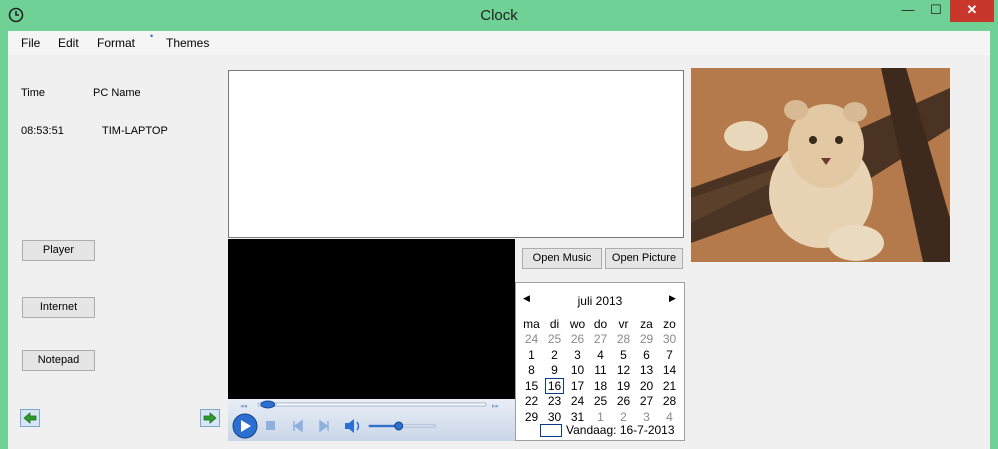 The image size is (998, 449). Describe the element at coordinates (30, 43) in the screenshot. I see `menu-file: File` at that location.